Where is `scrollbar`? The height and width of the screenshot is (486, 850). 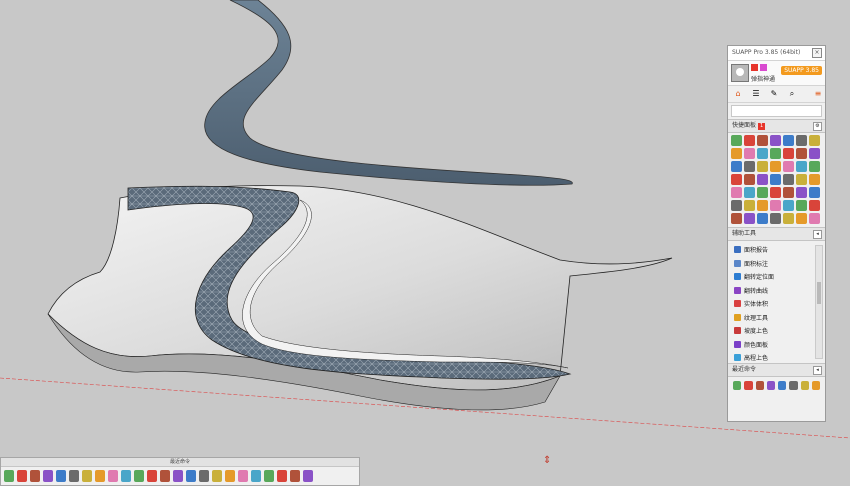
scrollbar is located at coordinates (819, 302).